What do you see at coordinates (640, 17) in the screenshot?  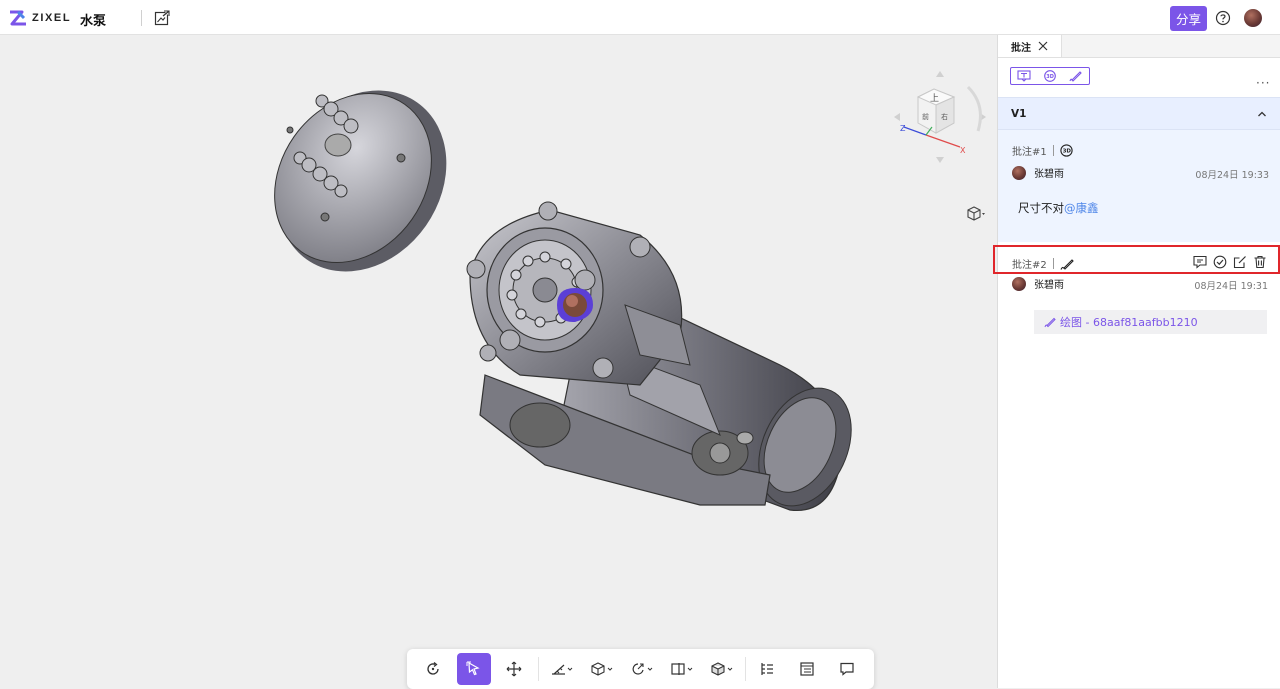 I see `top-bar: ZIXEL 水泵 分享` at bounding box center [640, 17].